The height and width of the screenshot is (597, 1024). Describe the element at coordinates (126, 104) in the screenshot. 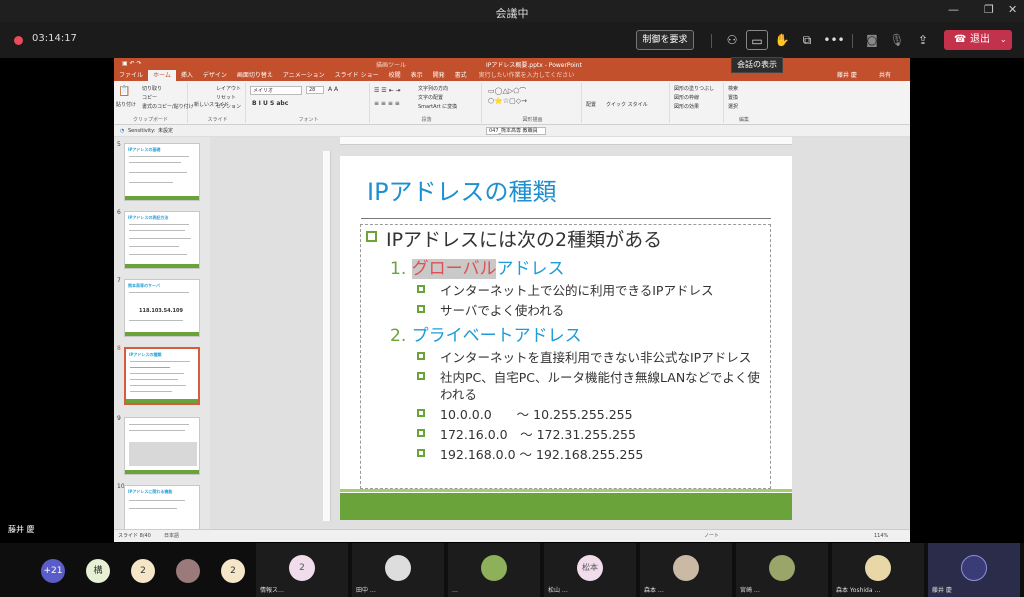

I see `paste-button: 貼り付け` at that location.